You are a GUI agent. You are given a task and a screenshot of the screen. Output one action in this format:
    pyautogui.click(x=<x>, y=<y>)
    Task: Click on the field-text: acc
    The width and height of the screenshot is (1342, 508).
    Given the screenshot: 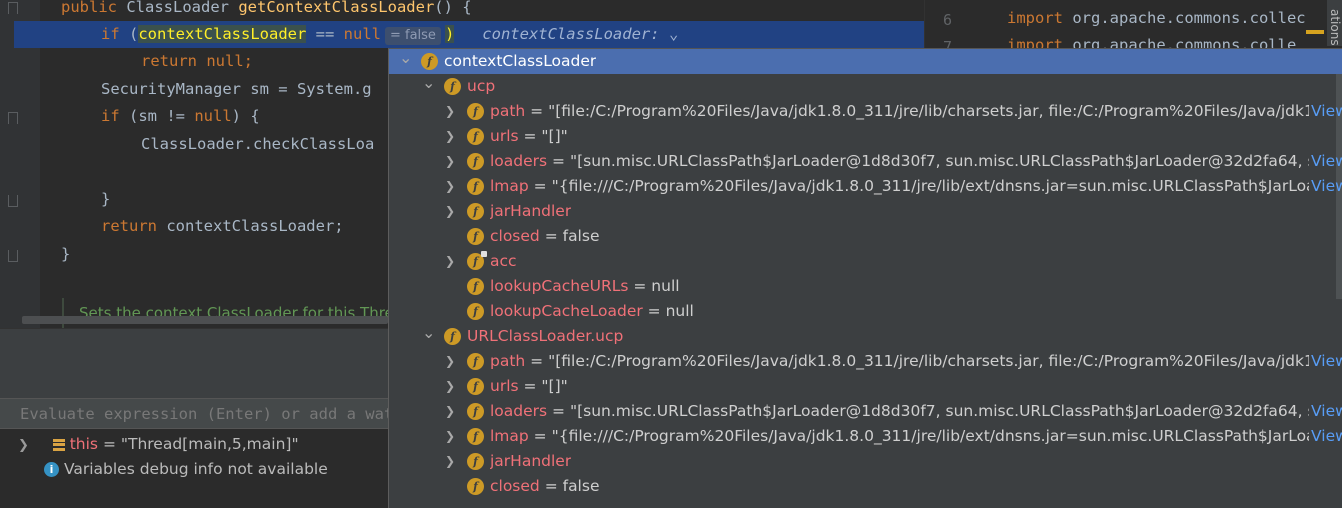 What is the action you would take?
    pyautogui.click(x=503, y=261)
    